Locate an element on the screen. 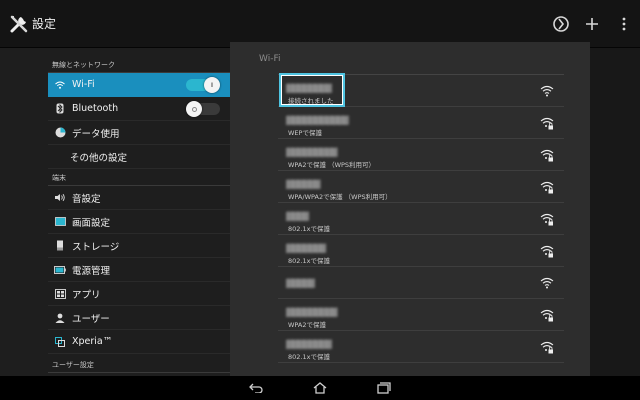 The image size is (640, 400). sidebar-item-label: Bluetooth is located at coordinates (95, 108).